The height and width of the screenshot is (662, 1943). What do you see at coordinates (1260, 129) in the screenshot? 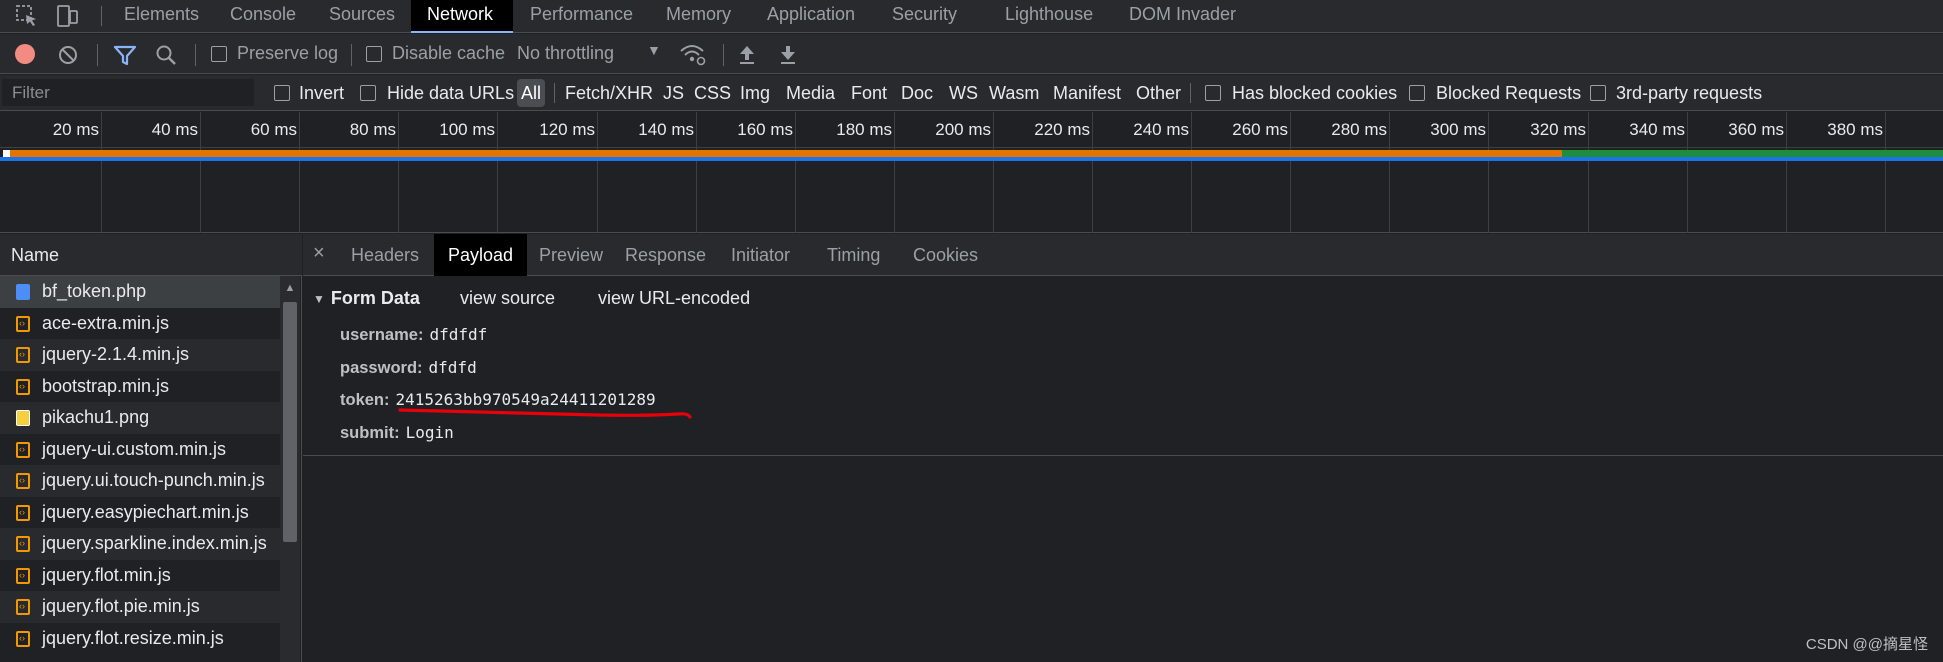
I see `timeline-tick-label: 260 ms` at bounding box center [1260, 129].